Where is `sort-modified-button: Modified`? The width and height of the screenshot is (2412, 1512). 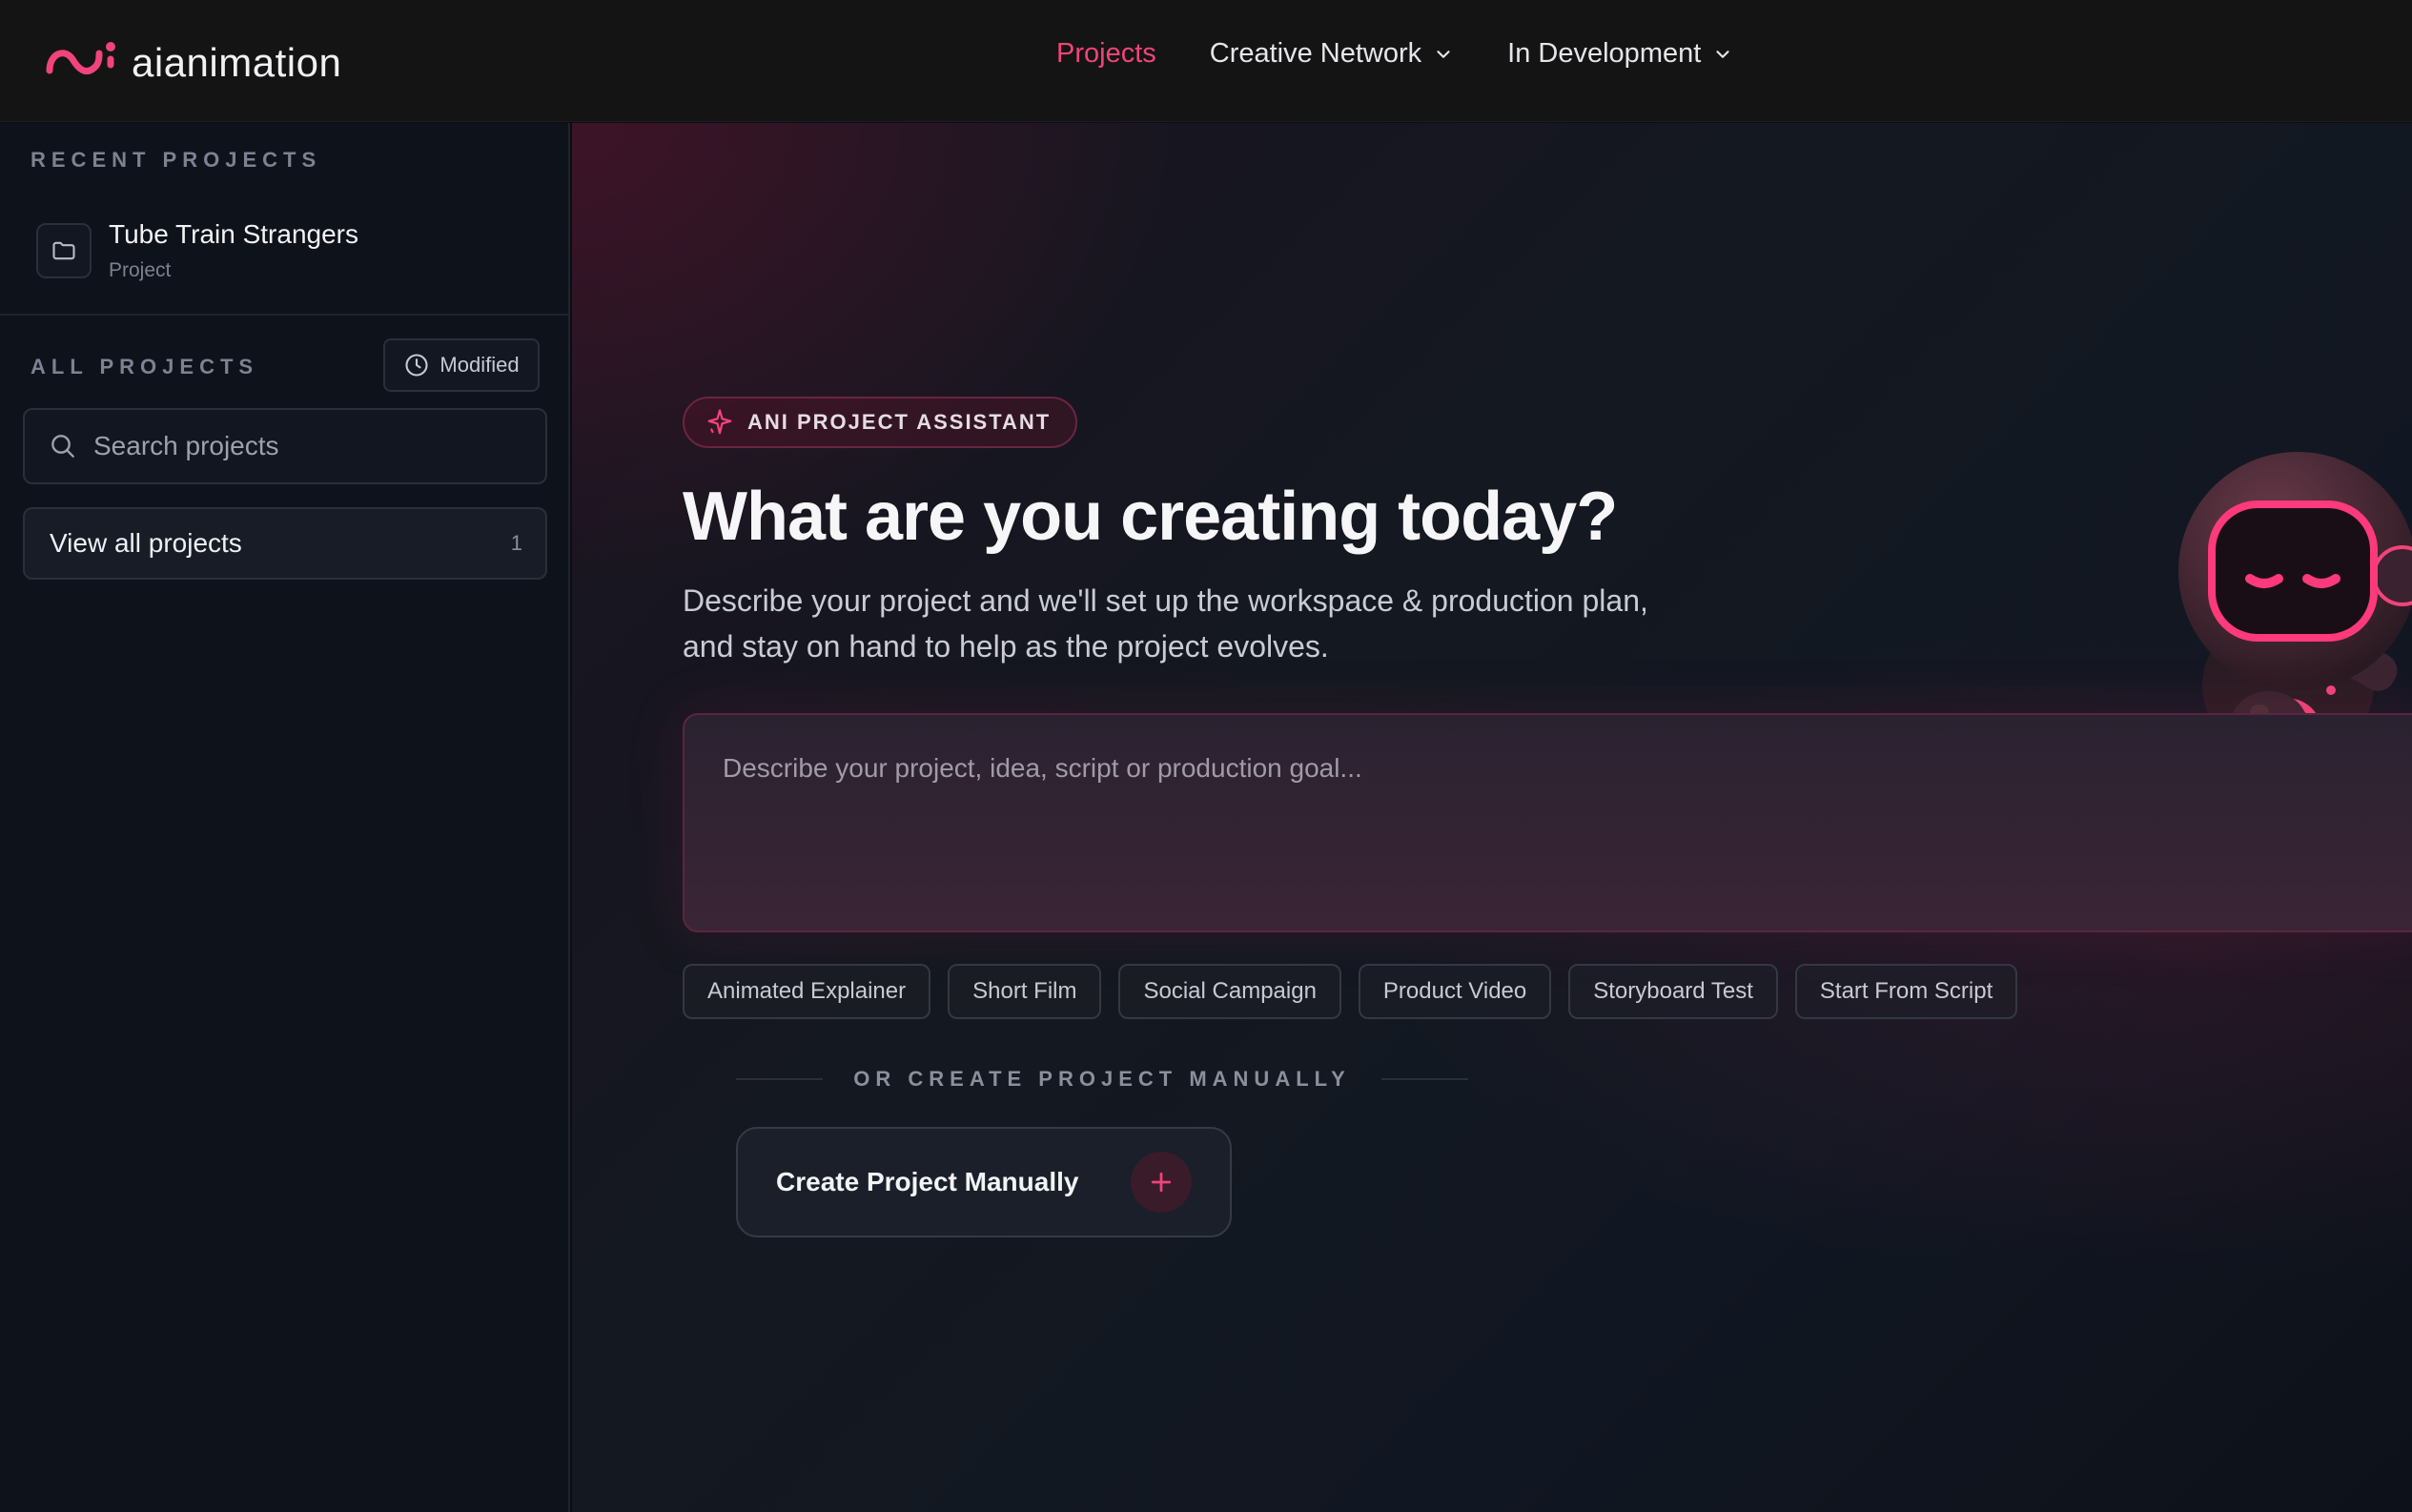
sort-modified-button: Modified is located at coordinates (462, 365).